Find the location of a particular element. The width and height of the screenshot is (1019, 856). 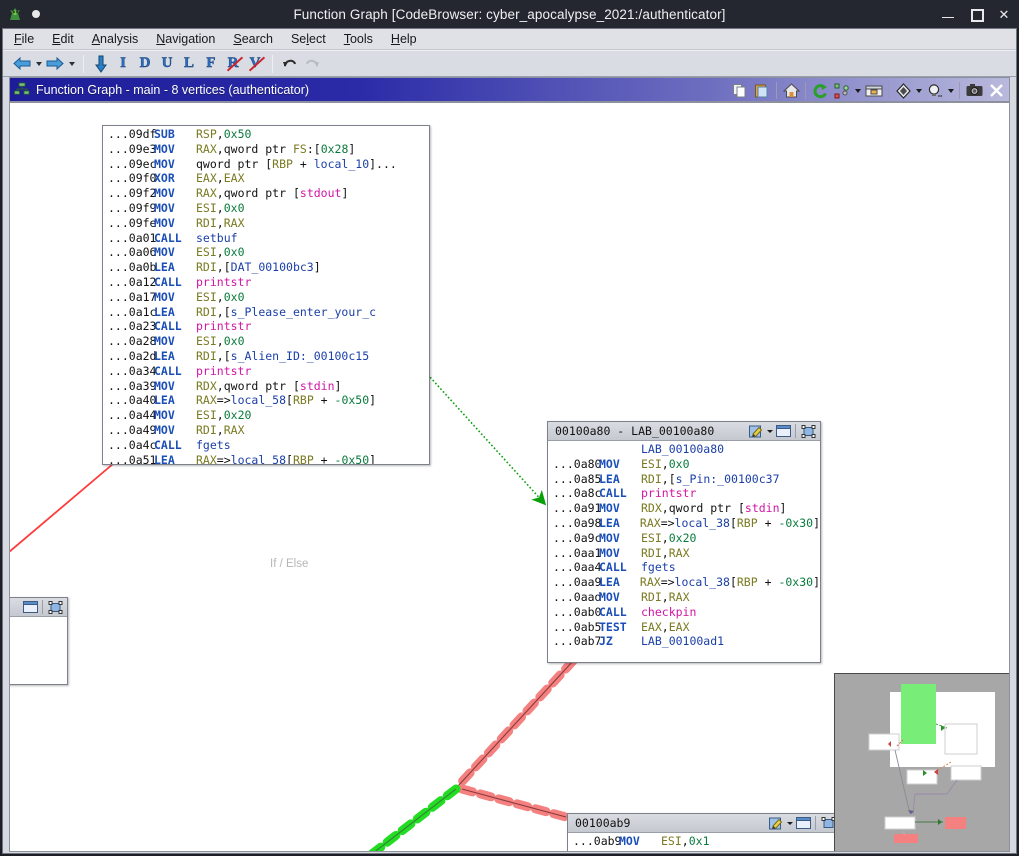

code-line: ...0a49 MOV RDI,RAX is located at coordinates (266, 430).